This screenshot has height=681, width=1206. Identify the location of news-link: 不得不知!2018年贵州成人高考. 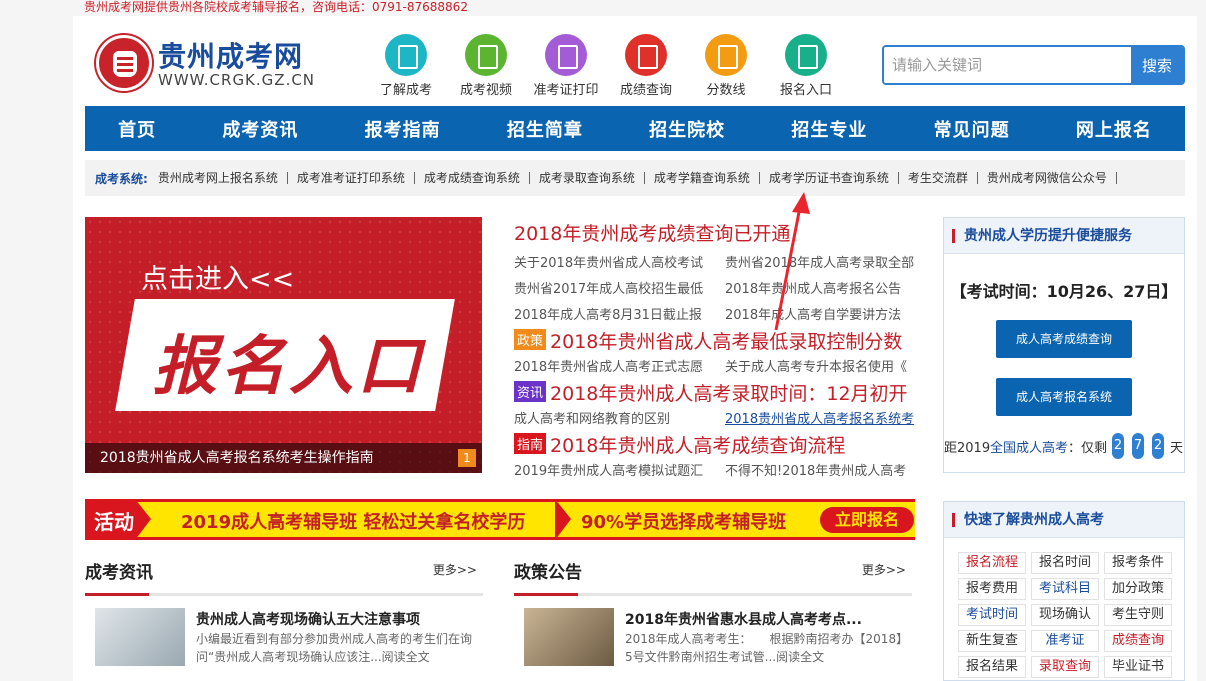
(820, 469).